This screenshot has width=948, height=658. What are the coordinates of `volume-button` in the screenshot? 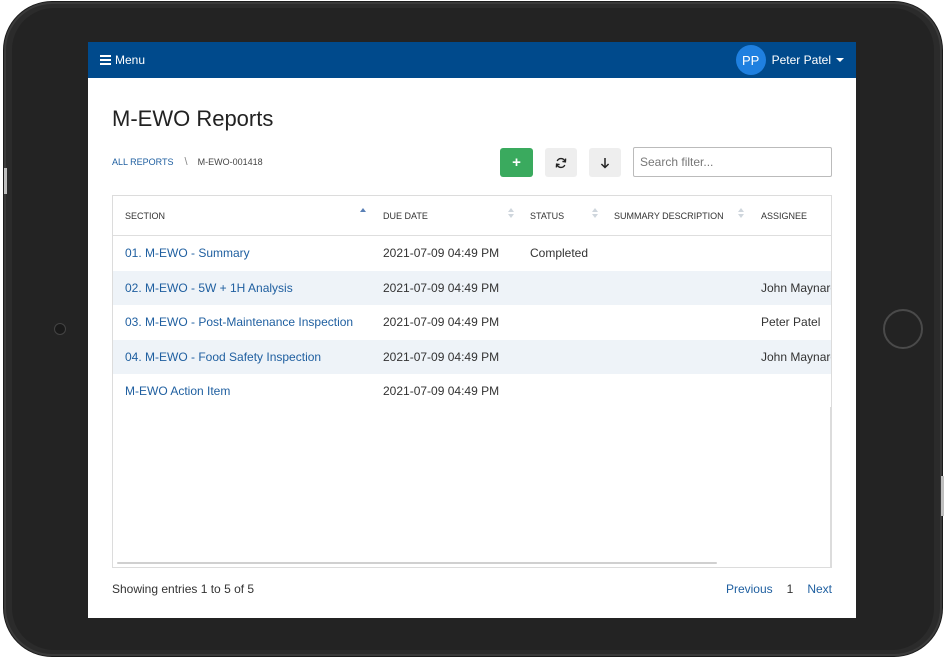 It's located at (5, 181).